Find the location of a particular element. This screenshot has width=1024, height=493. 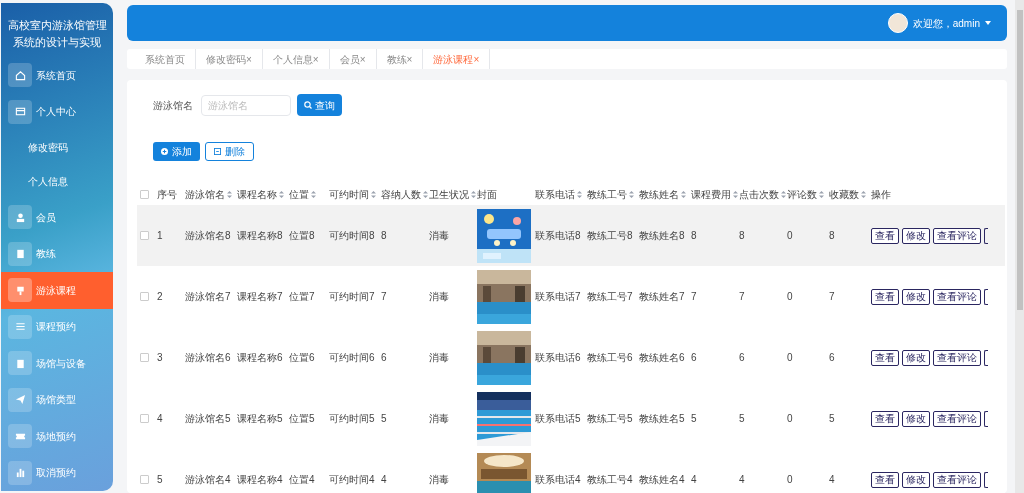

table-cell: 消毒 is located at coordinates (439, 235).